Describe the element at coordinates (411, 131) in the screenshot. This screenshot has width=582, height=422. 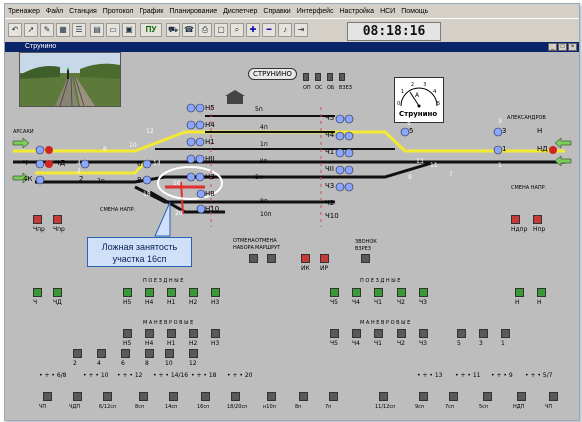
I see `signal-right-7: 5` at that location.